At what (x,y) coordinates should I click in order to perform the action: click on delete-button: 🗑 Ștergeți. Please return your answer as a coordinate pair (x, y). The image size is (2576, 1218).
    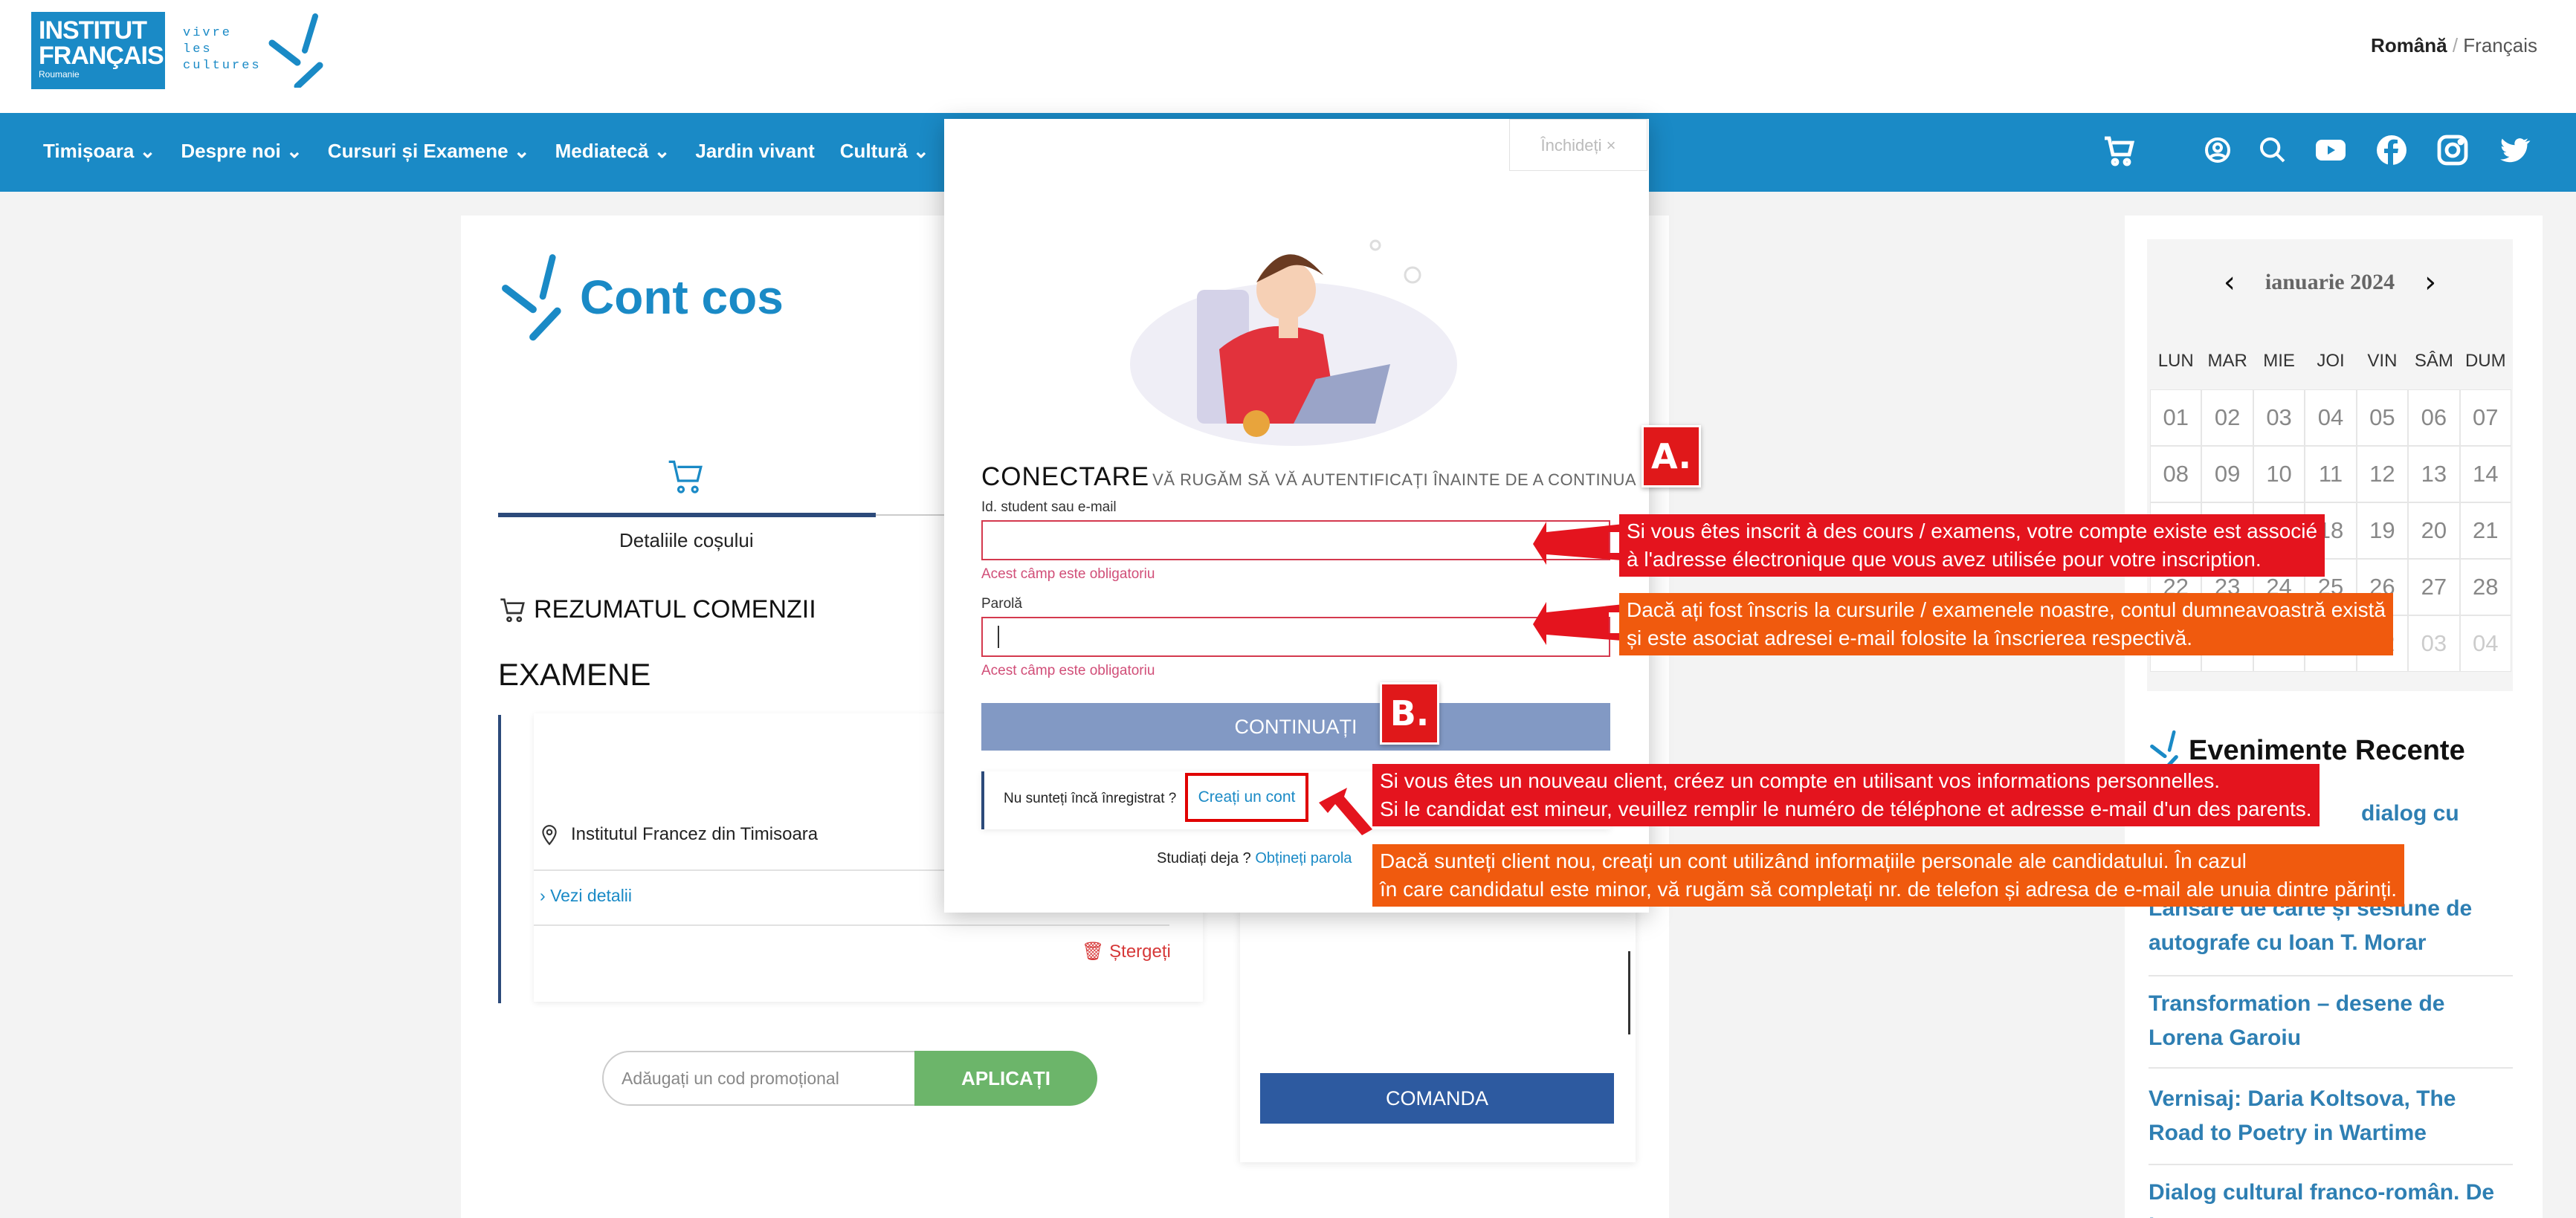
    Looking at the image, I should click on (1126, 951).